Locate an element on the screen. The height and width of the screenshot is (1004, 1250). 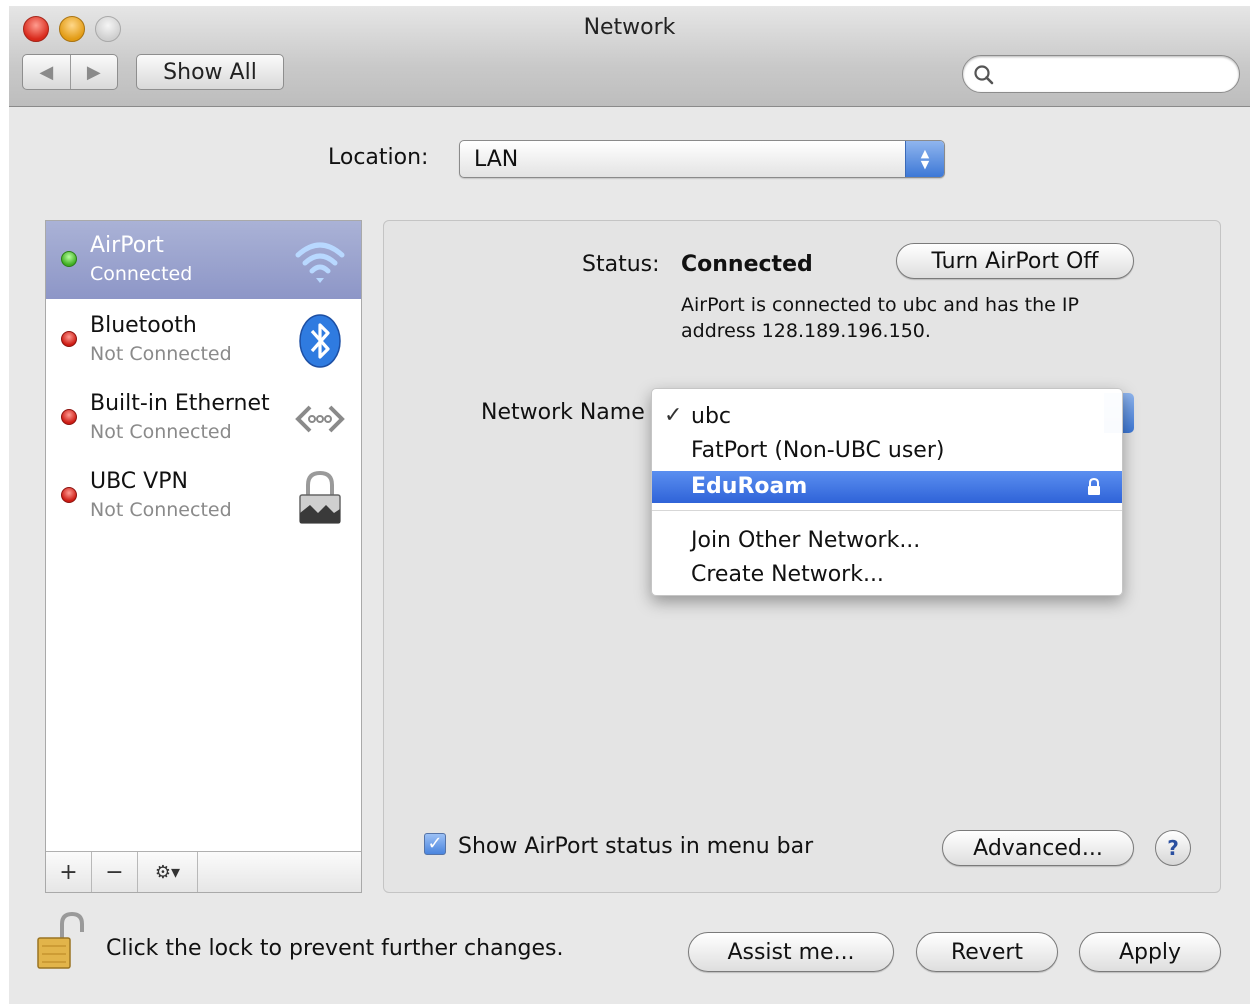
padlock-icon is located at coordinates (58, 941).